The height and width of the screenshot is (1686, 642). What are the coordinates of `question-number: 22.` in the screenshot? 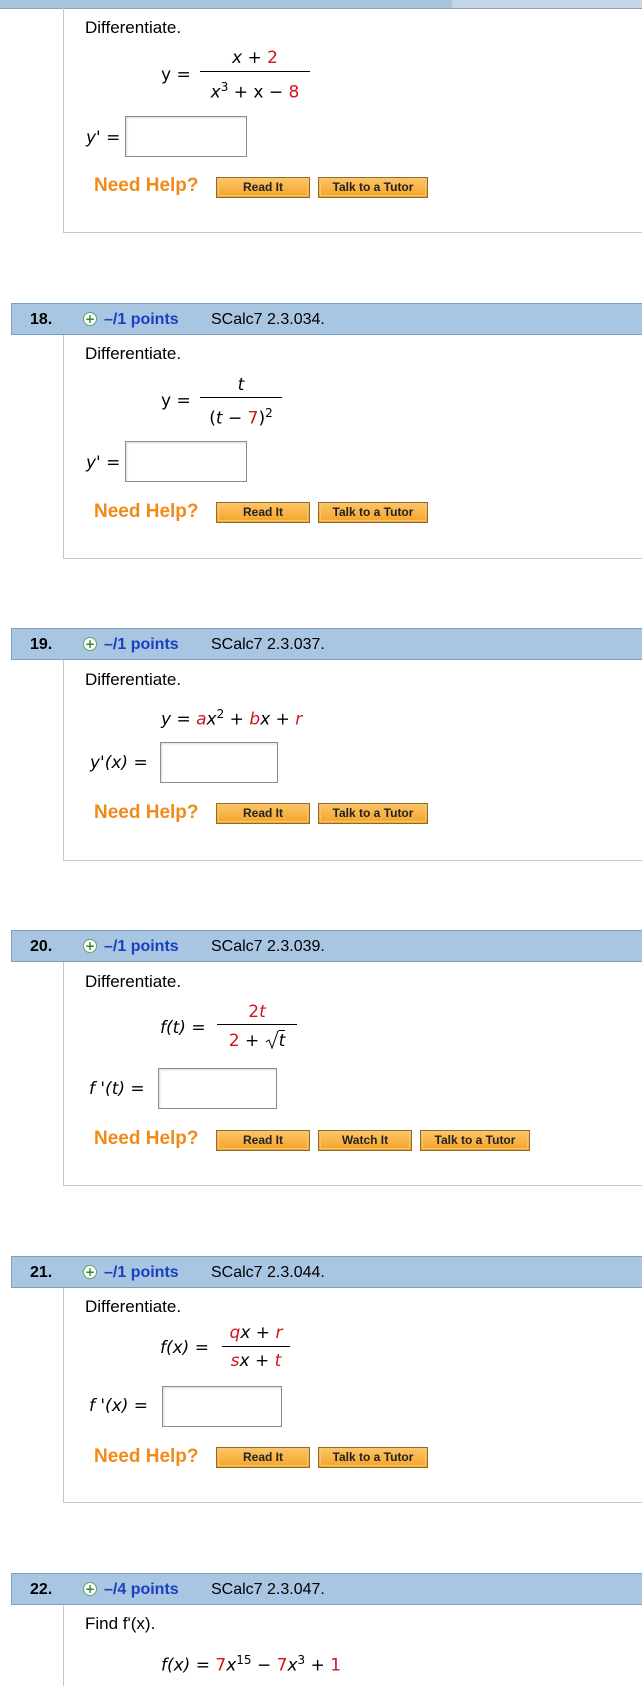 It's located at (41, 1589).